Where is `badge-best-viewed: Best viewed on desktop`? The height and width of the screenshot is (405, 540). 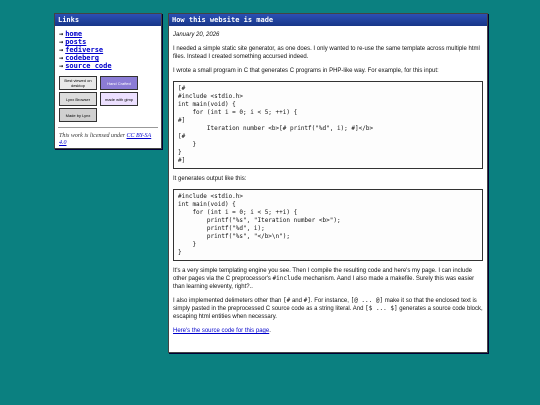
badge-best-viewed: Best viewed on desktop is located at coordinates (78, 83).